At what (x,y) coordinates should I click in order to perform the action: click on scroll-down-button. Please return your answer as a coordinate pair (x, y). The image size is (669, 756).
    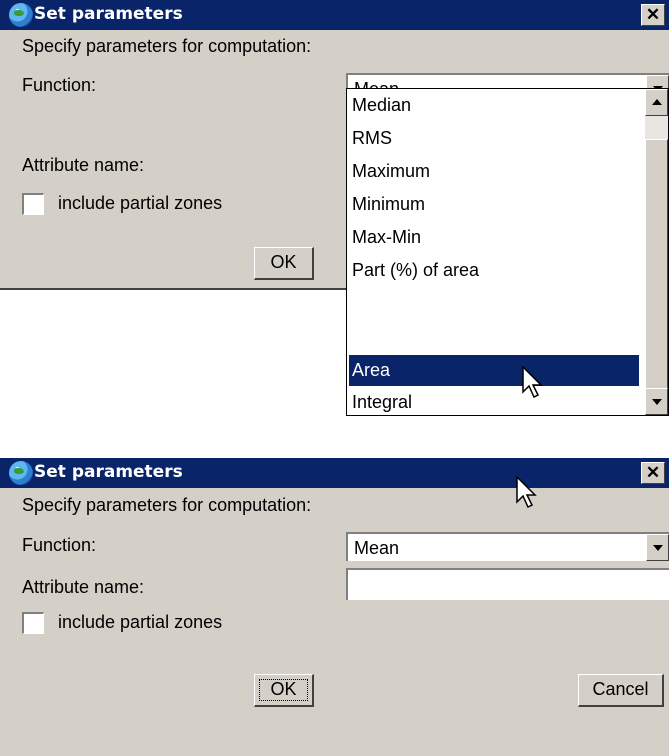
    Looking at the image, I should click on (656, 401).